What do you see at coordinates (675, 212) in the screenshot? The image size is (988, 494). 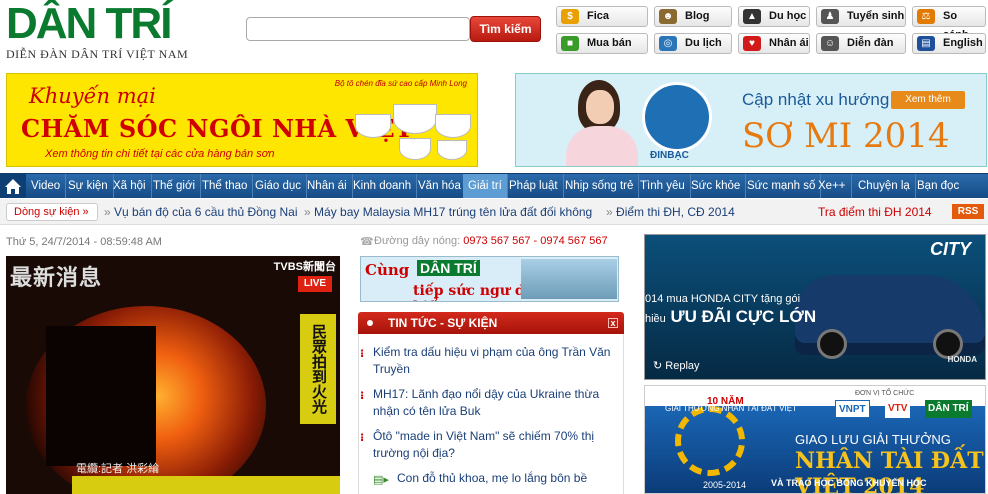 I see `ticker-link: Điểm thi ĐH, CĐ 2014` at bounding box center [675, 212].